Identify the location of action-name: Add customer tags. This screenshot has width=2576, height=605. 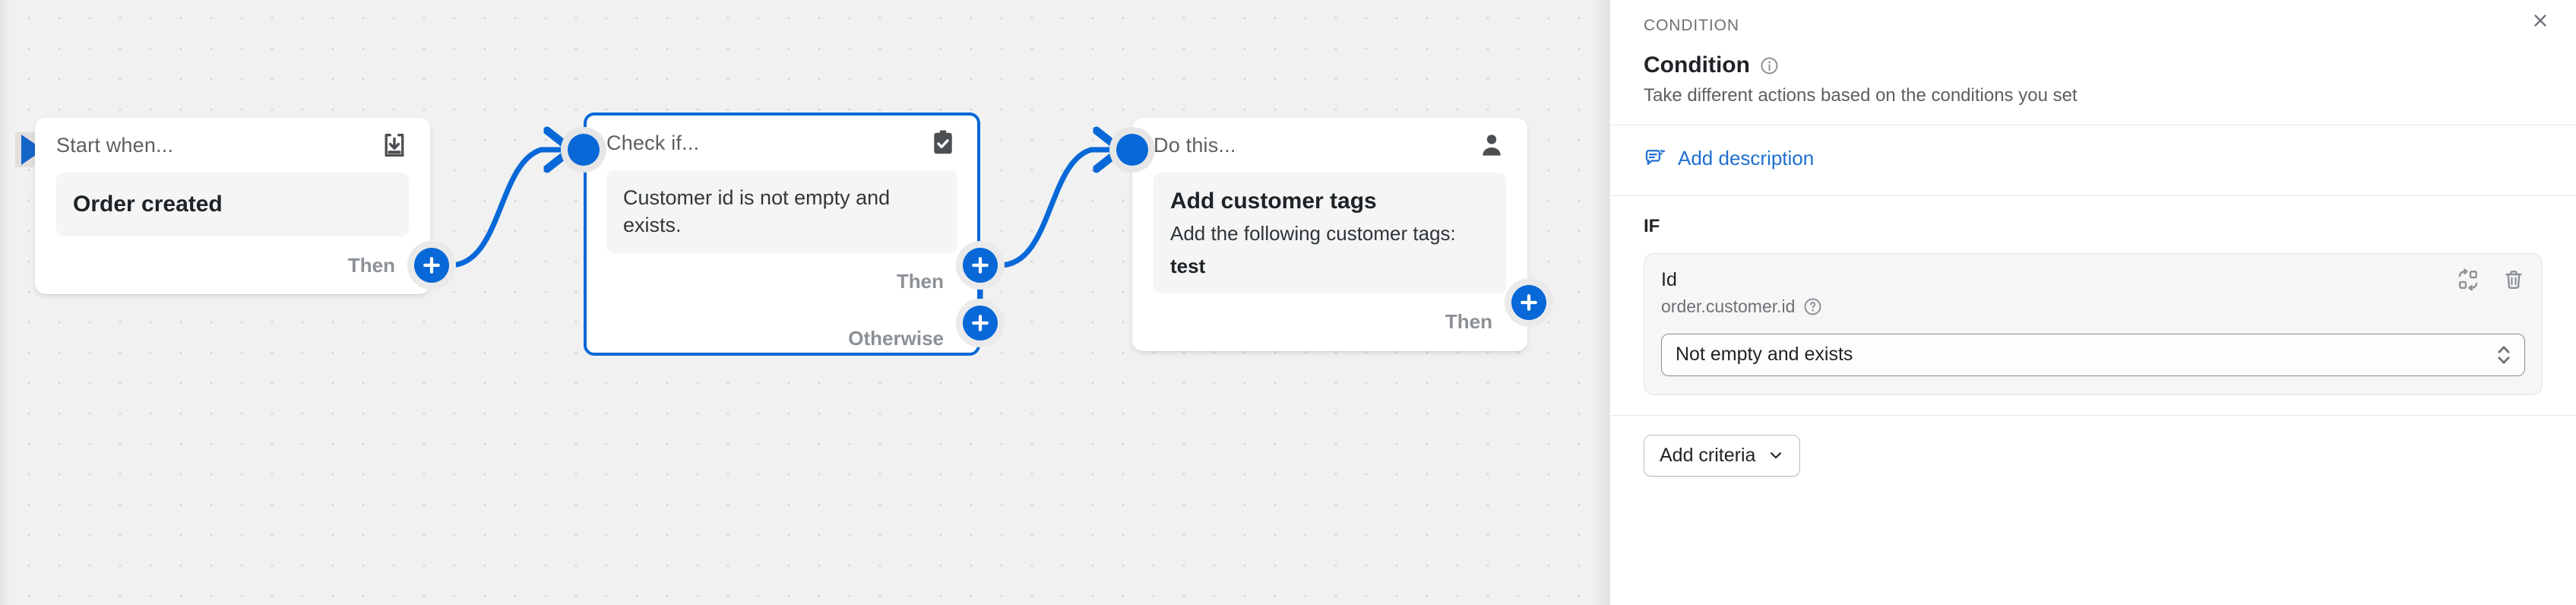
(1273, 201).